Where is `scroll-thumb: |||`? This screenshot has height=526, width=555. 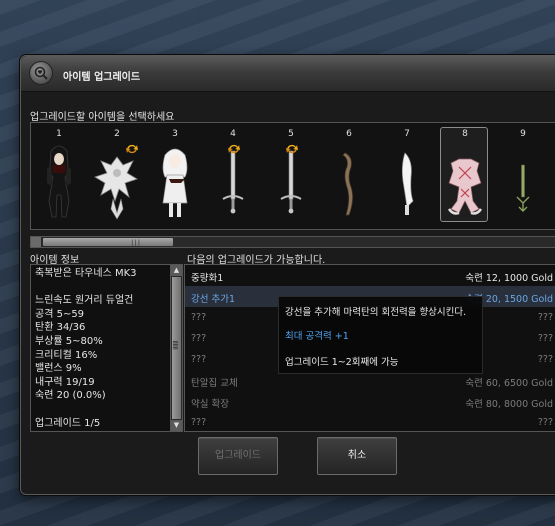 scroll-thumb: ||| is located at coordinates (108, 242).